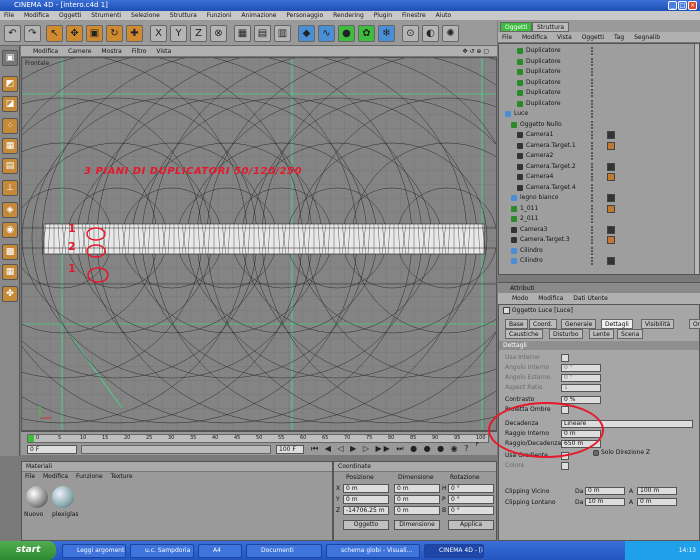 Image resolution: width=700 pixels, height=560 pixels. Describe the element at coordinates (242, 33) in the screenshot. I see `render-region-icon: ▦` at that location.